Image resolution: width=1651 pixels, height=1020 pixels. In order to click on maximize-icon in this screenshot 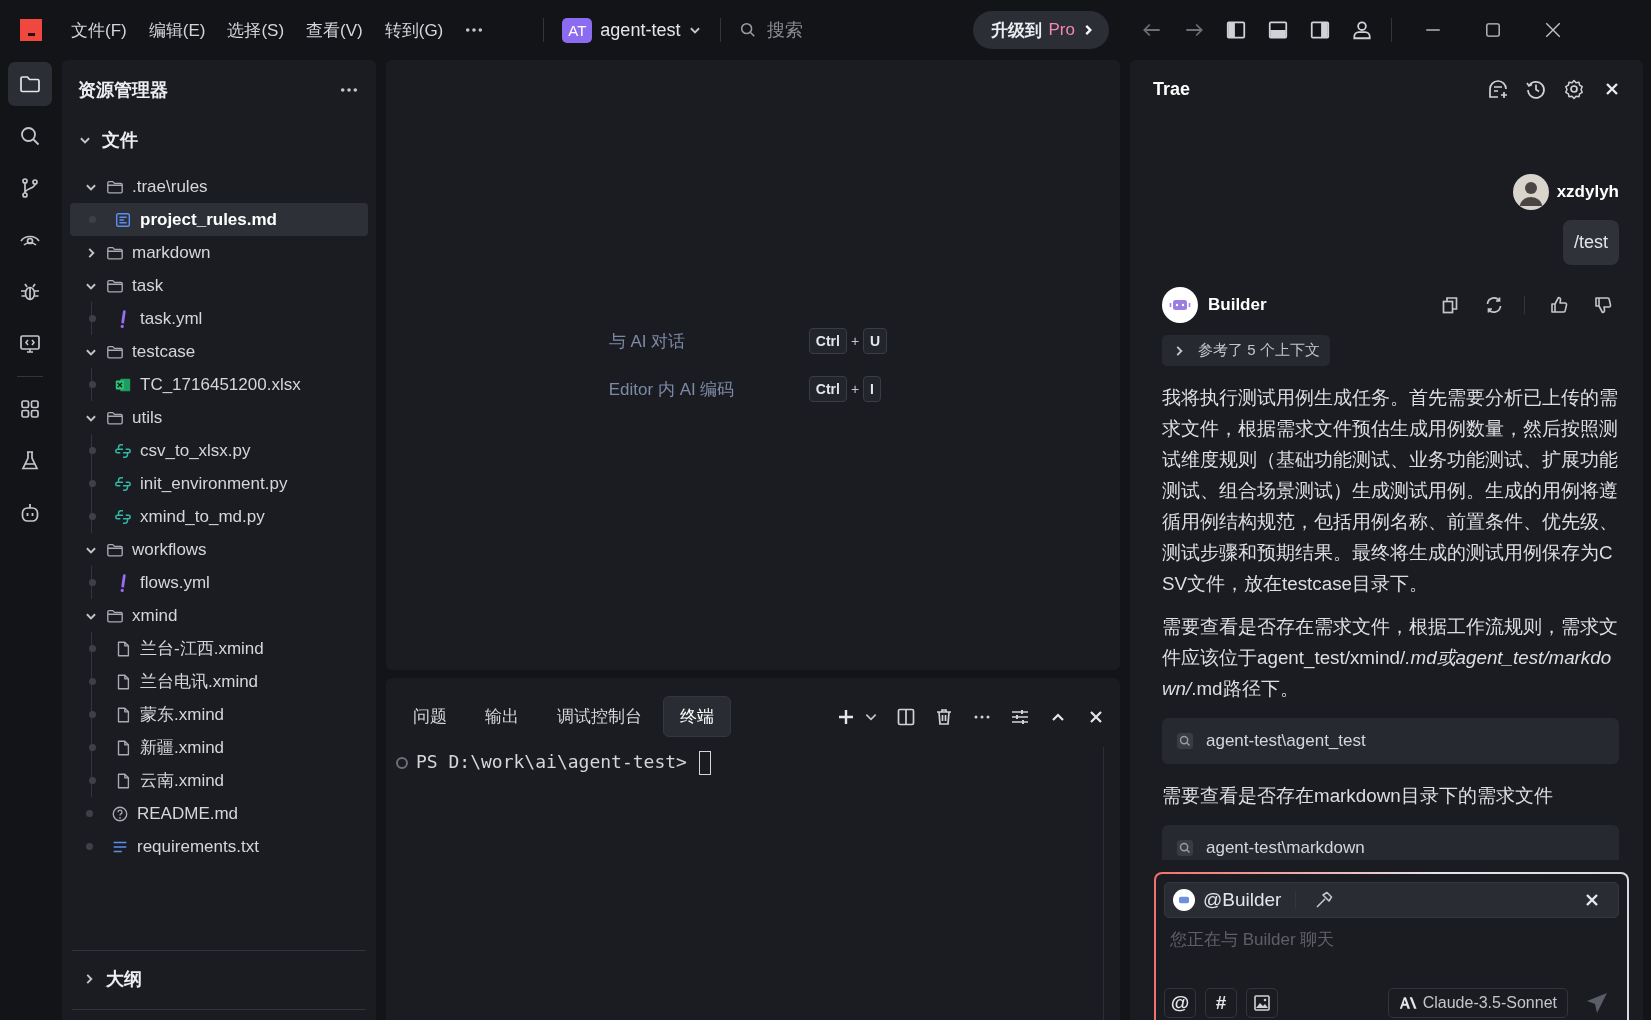, I will do `click(1492, 30)`.